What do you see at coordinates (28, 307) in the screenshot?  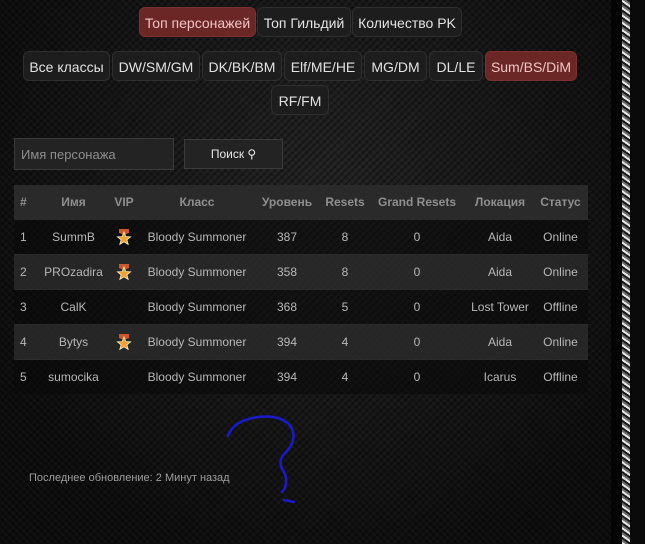 I see `row-number: 3` at bounding box center [28, 307].